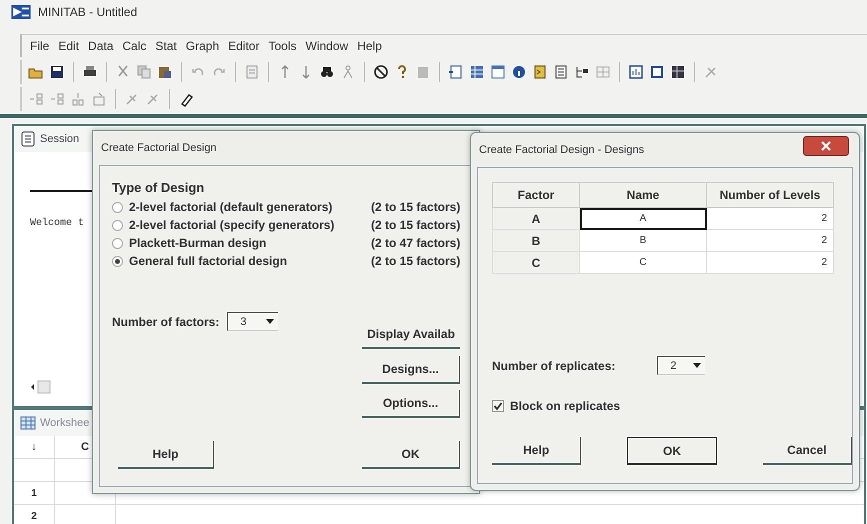 Image resolution: width=867 pixels, height=524 pixels. Describe the element at coordinates (643, 195) in the screenshot. I see `column-header: Name` at that location.